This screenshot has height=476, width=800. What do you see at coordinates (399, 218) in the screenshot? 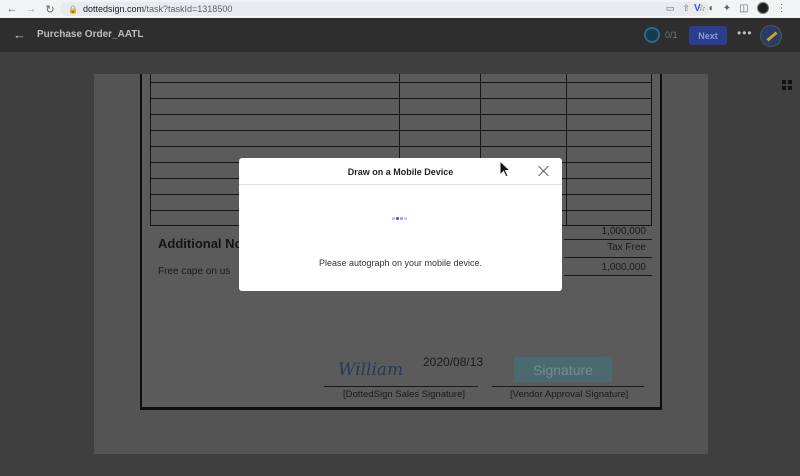
I see `loading-spinner` at bounding box center [399, 218].